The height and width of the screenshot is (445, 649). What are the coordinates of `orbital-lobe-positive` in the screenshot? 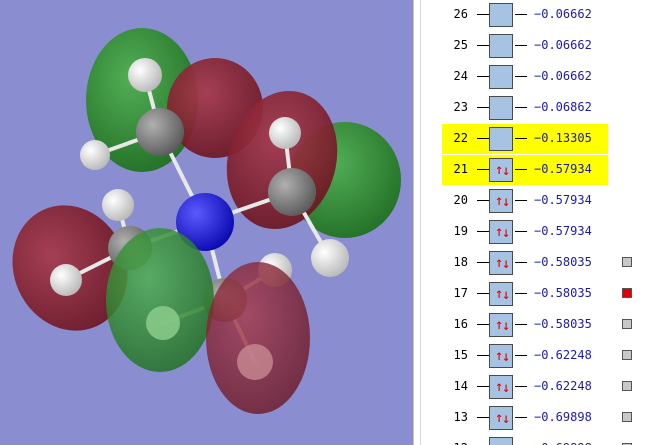 It's located at (160, 300).